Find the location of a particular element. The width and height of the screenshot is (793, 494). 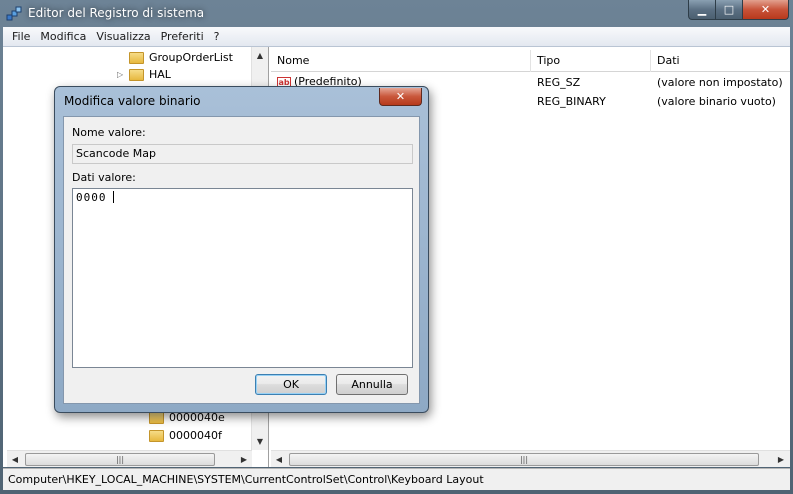

menu-bar: File Modifica Visualizza Preferiti ? is located at coordinates (396, 37).